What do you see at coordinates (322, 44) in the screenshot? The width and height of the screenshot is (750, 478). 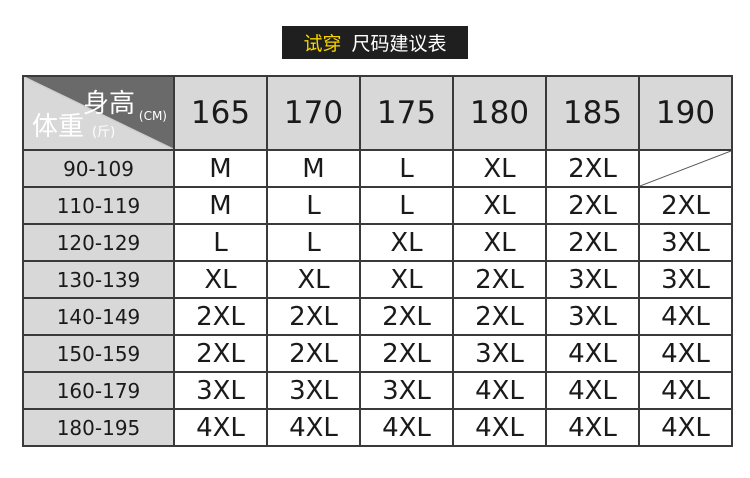 I see `title-accent: 试穿` at bounding box center [322, 44].